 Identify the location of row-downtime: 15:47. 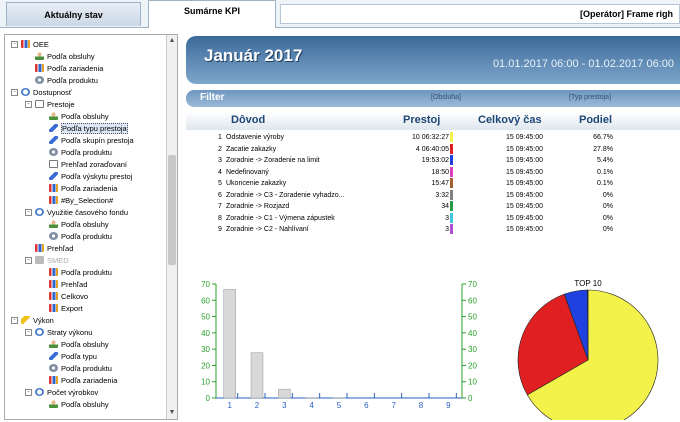
(440, 183).